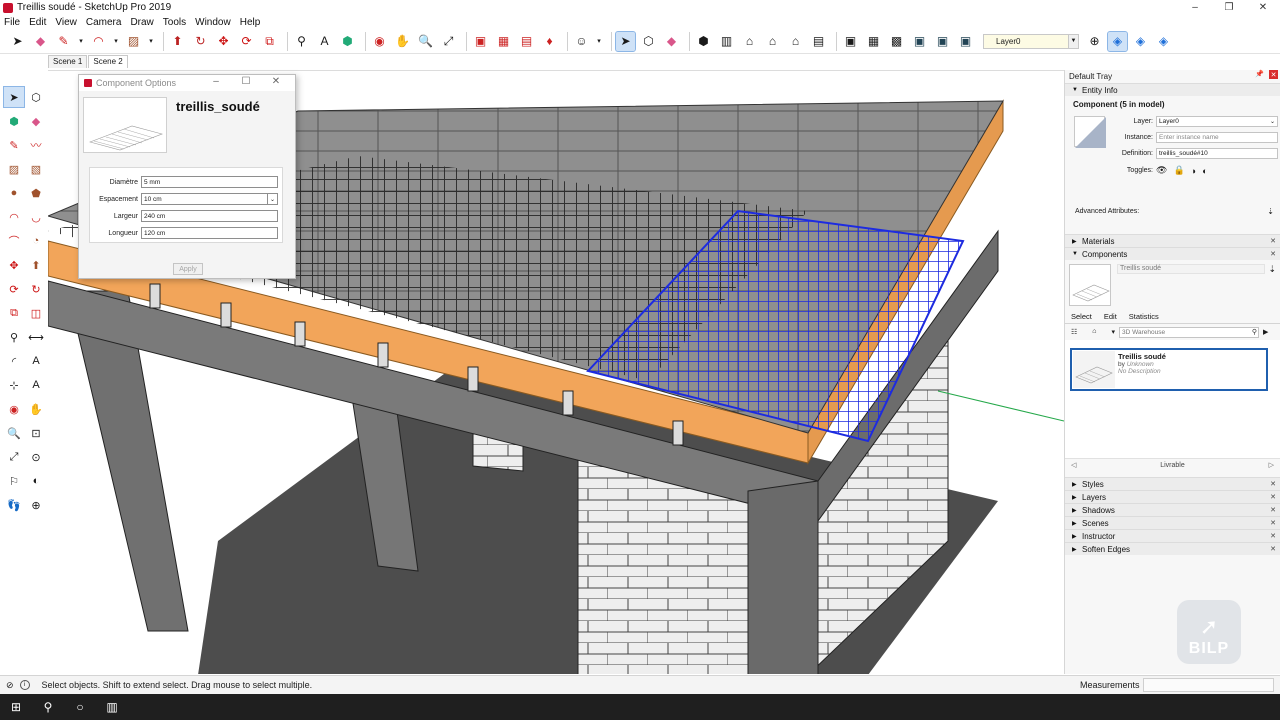  Describe the element at coordinates (1172, 522) in the screenshot. I see `scenes-header: ▶ Scenes ✕` at that location.